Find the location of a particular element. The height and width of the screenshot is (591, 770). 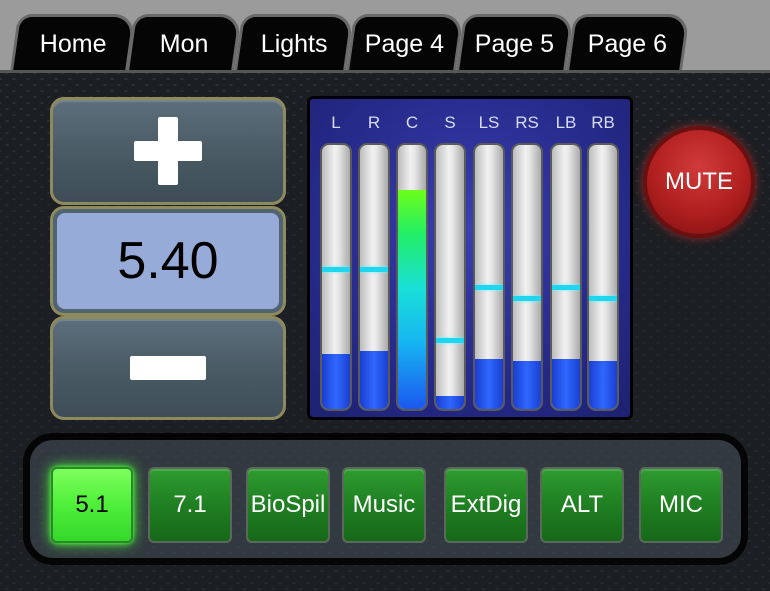

tab-home: Home is located at coordinates (73, 43).